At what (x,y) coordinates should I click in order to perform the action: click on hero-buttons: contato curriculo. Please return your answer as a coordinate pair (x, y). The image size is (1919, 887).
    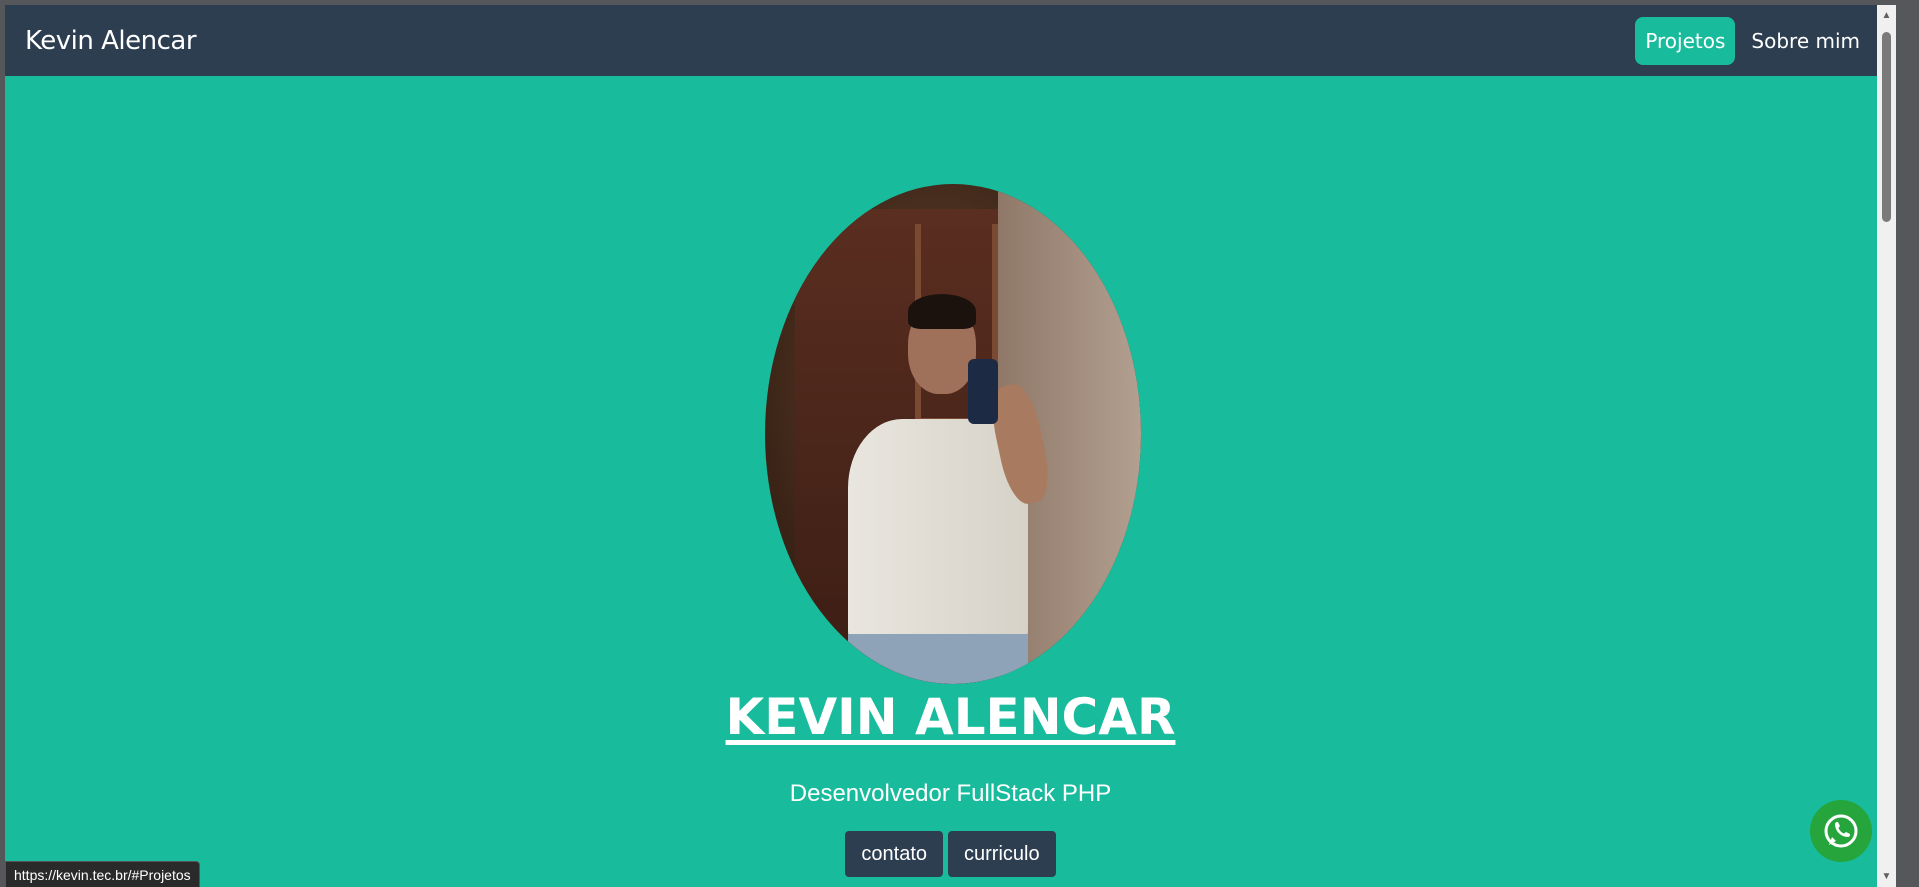
    Looking at the image, I should click on (950, 854).